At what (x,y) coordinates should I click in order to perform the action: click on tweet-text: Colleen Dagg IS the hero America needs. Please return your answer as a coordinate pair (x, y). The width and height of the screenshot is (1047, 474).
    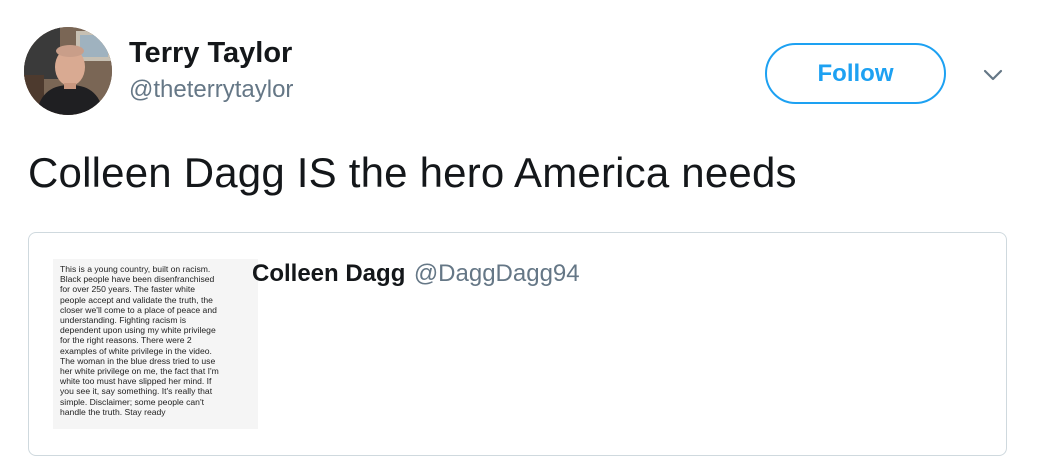
    Looking at the image, I should click on (412, 172).